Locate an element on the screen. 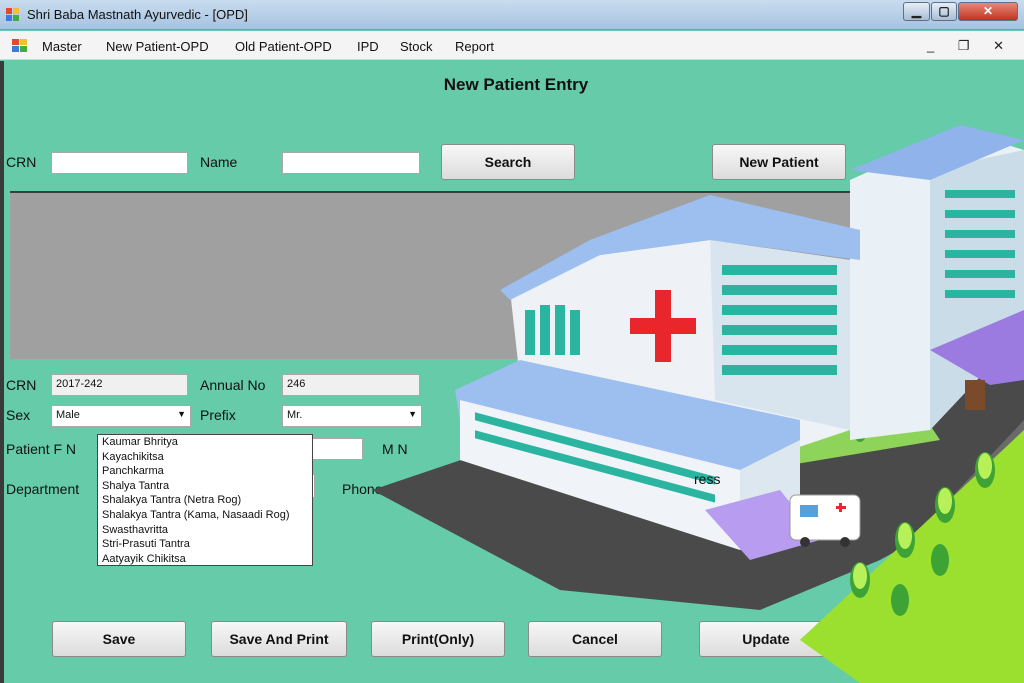 The image size is (1024, 683). sex-select-value: Male is located at coordinates (68, 415).